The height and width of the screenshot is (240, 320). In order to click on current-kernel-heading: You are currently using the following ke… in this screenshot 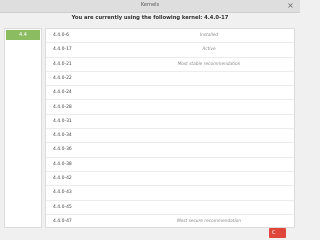, I will do `click(150, 18)`.